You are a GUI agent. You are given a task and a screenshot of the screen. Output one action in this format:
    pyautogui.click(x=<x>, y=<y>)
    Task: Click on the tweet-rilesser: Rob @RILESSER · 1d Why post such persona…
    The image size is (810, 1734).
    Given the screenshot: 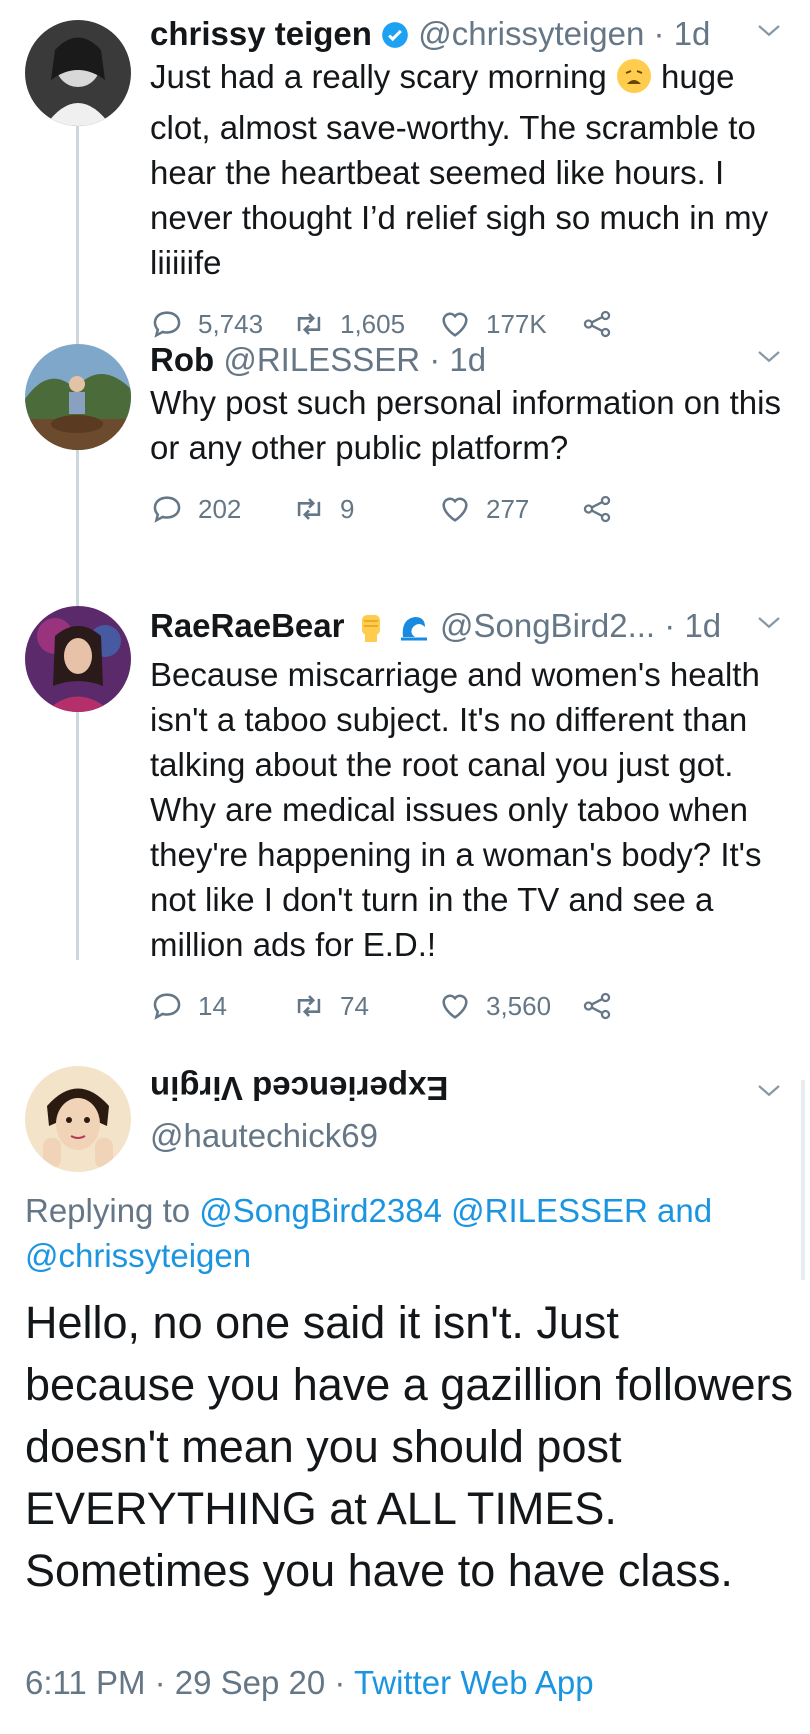 What is the action you would take?
    pyautogui.click(x=405, y=440)
    